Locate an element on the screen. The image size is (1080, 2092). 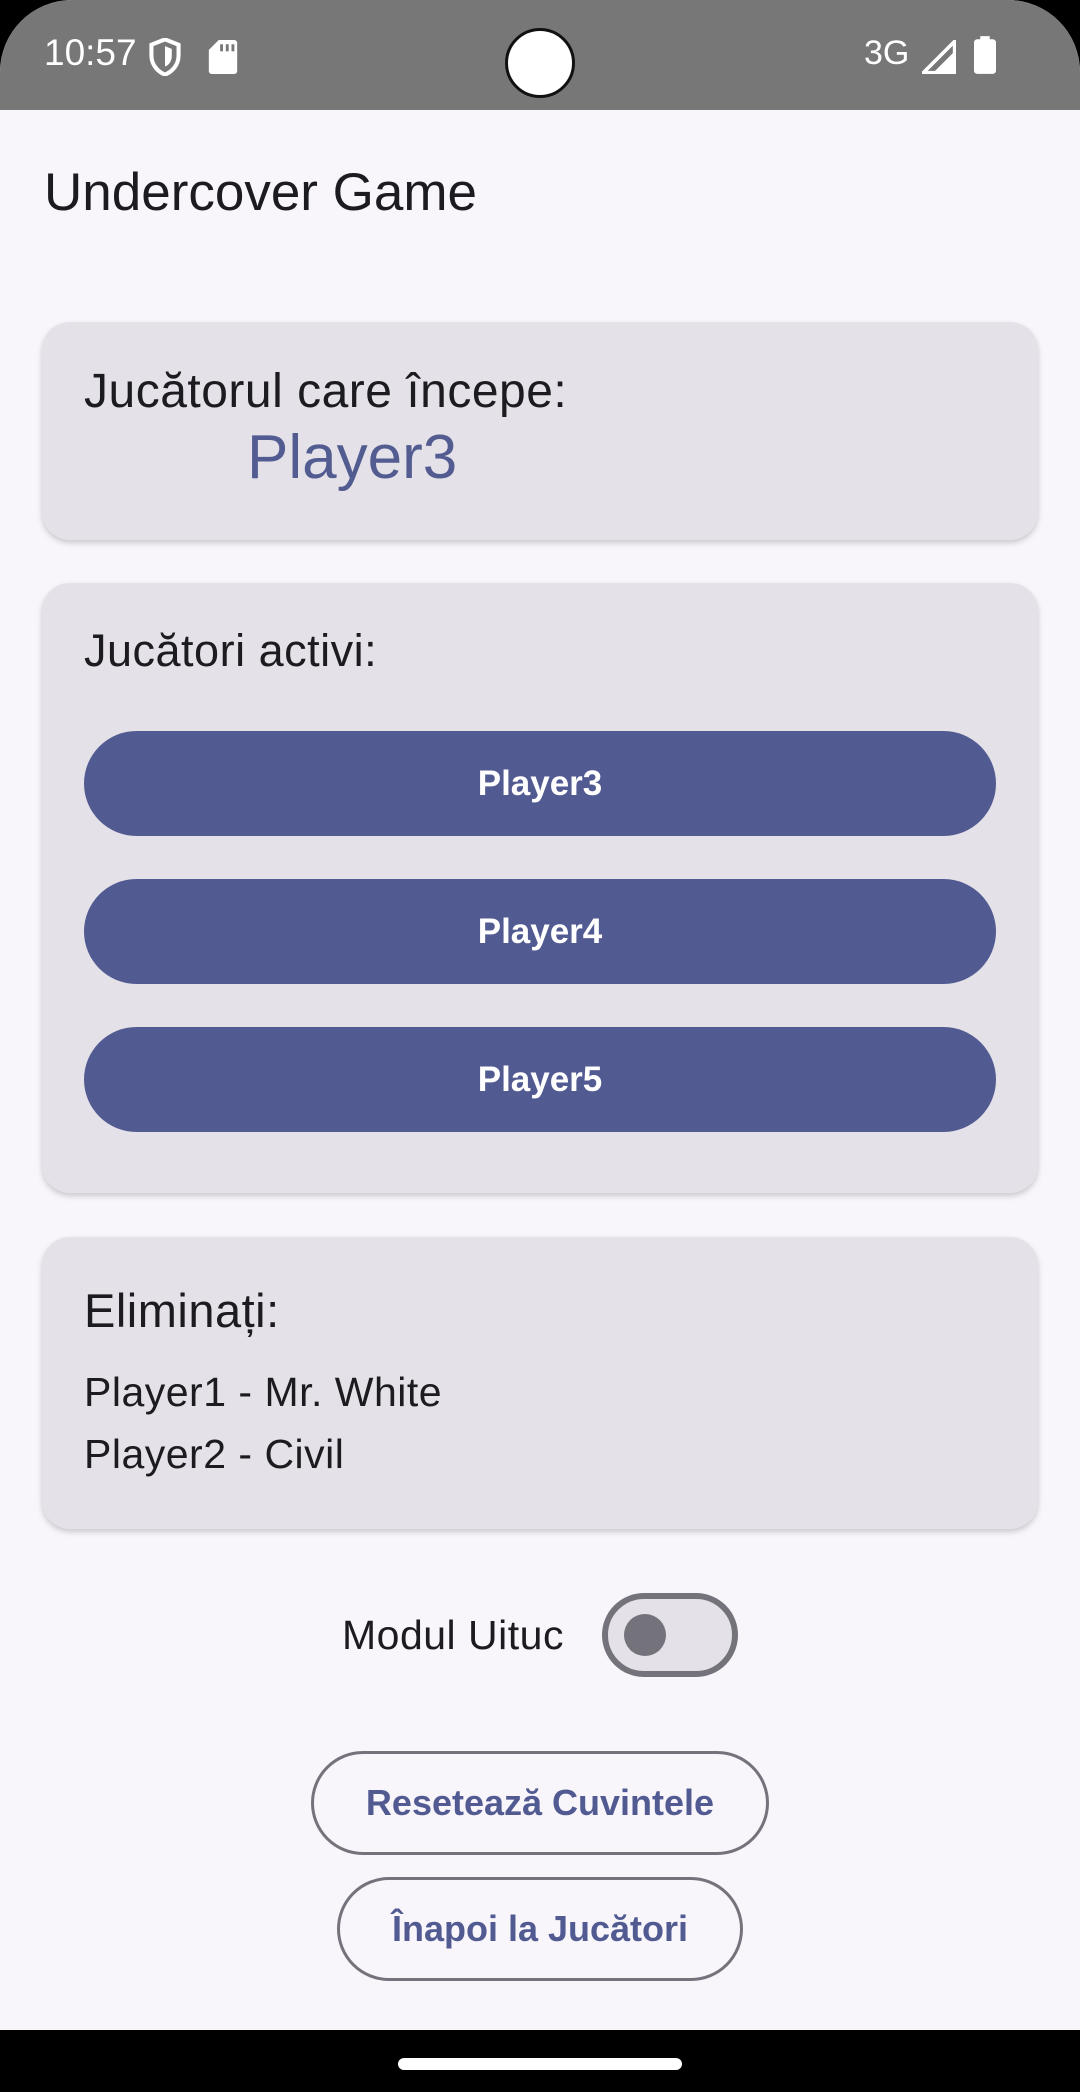
forgetful-mode-label: Modul Uituc is located at coordinates (453, 1635).